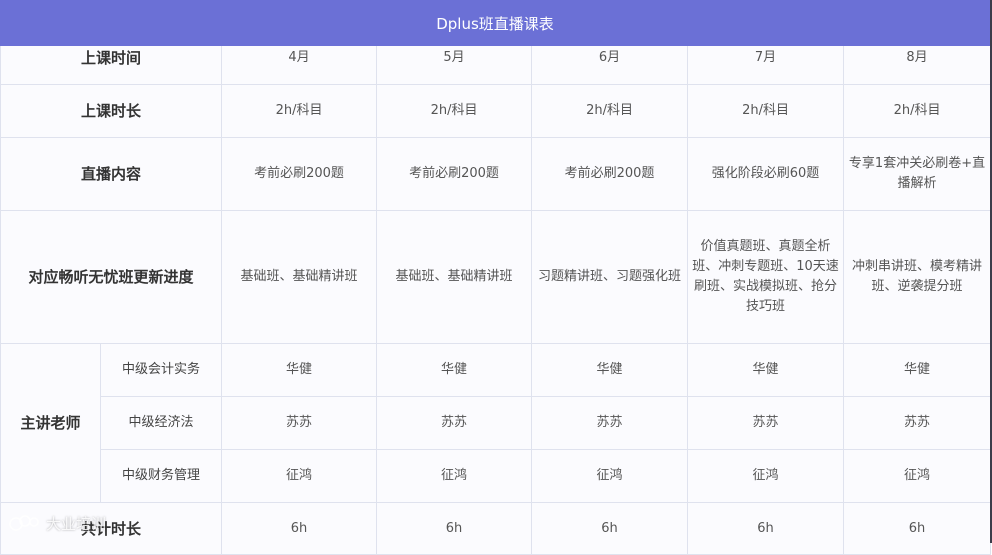 This screenshot has width=992, height=555. Describe the element at coordinates (76, 523) in the screenshot. I see `watermark-text: 大业培训` at that location.